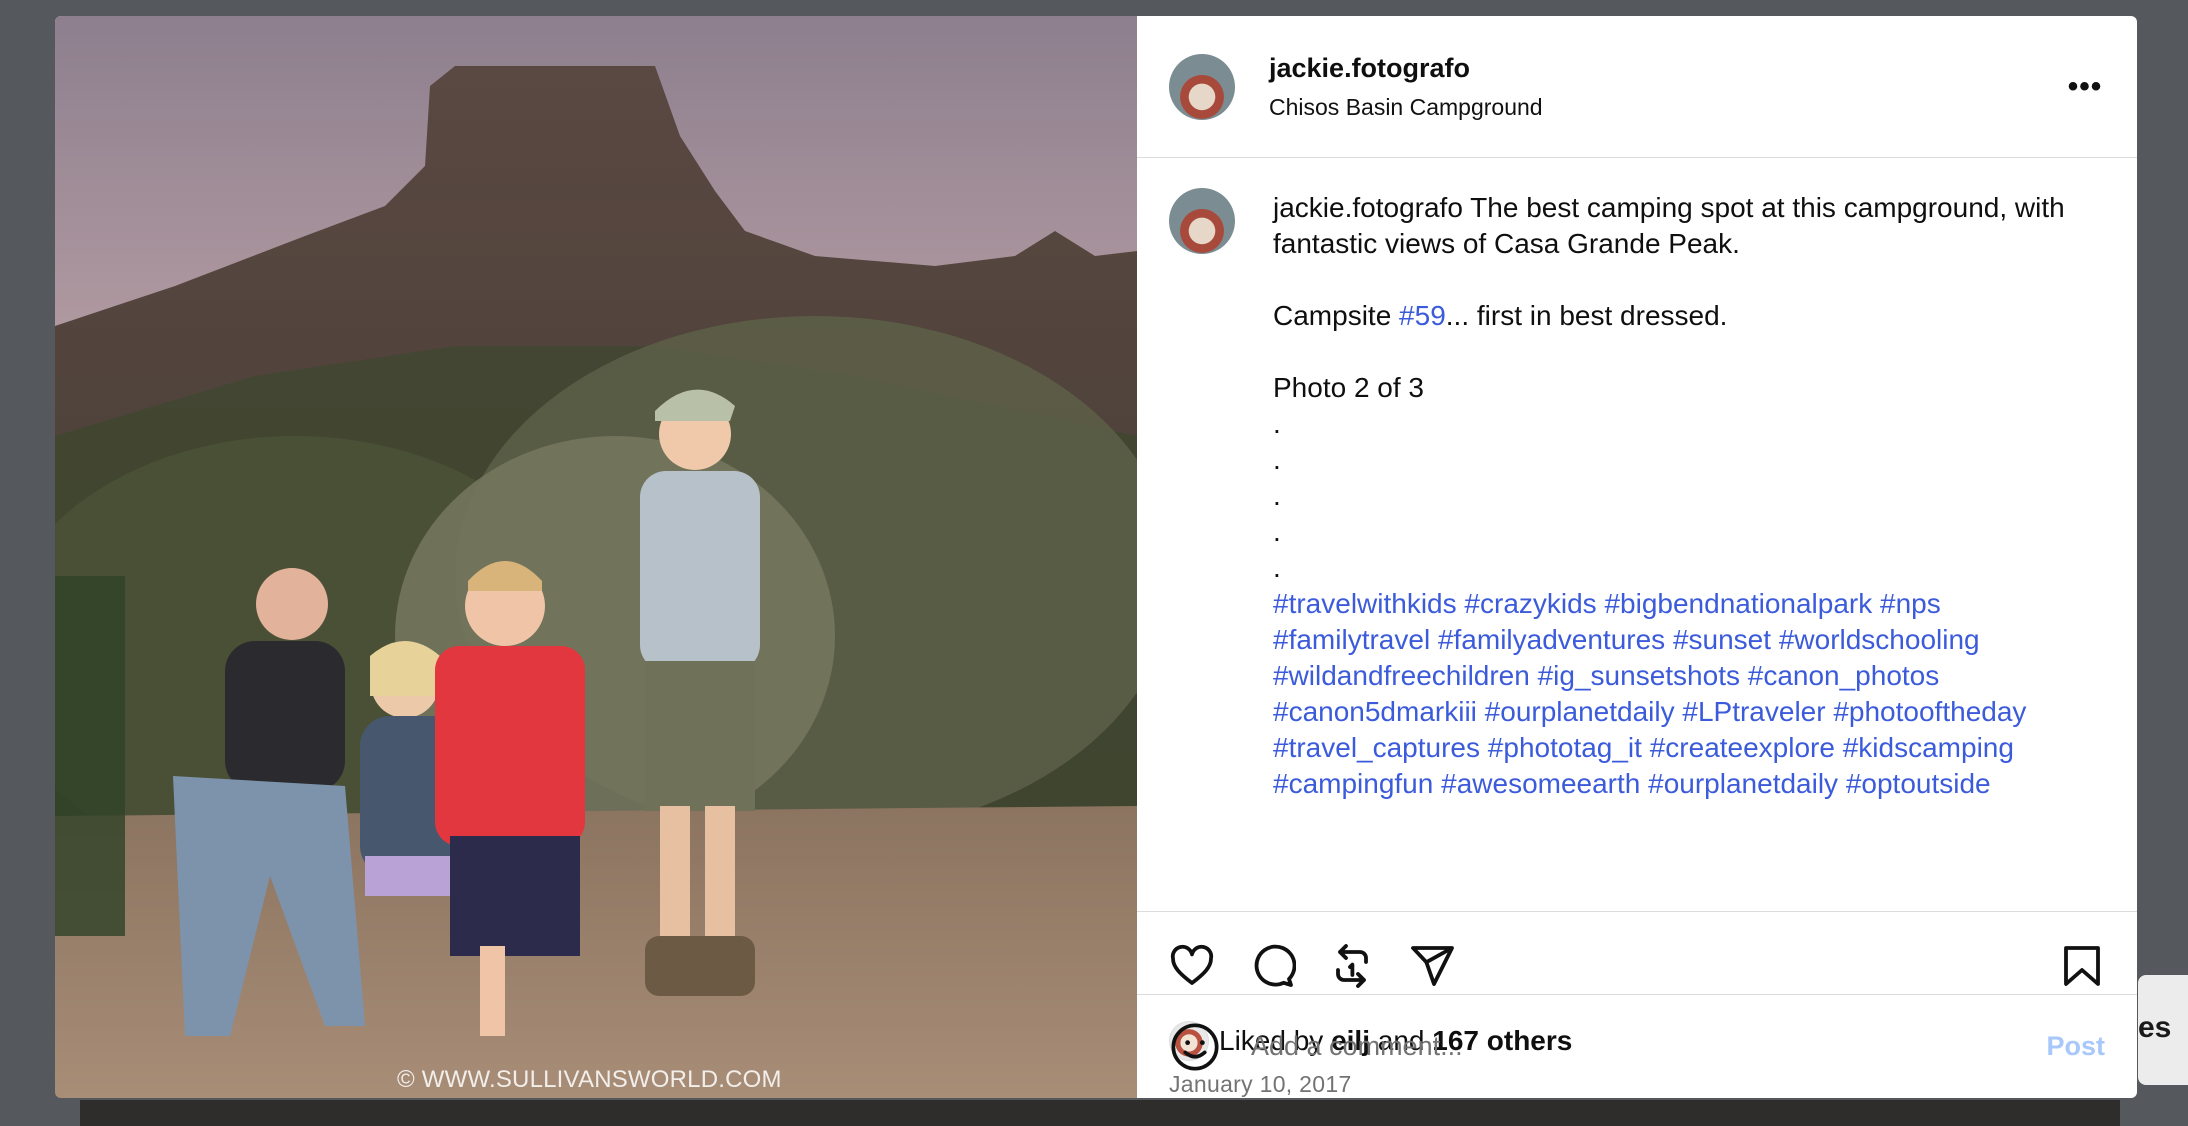  I want to click on hashtag: #phototag_it, so click(1565, 747).